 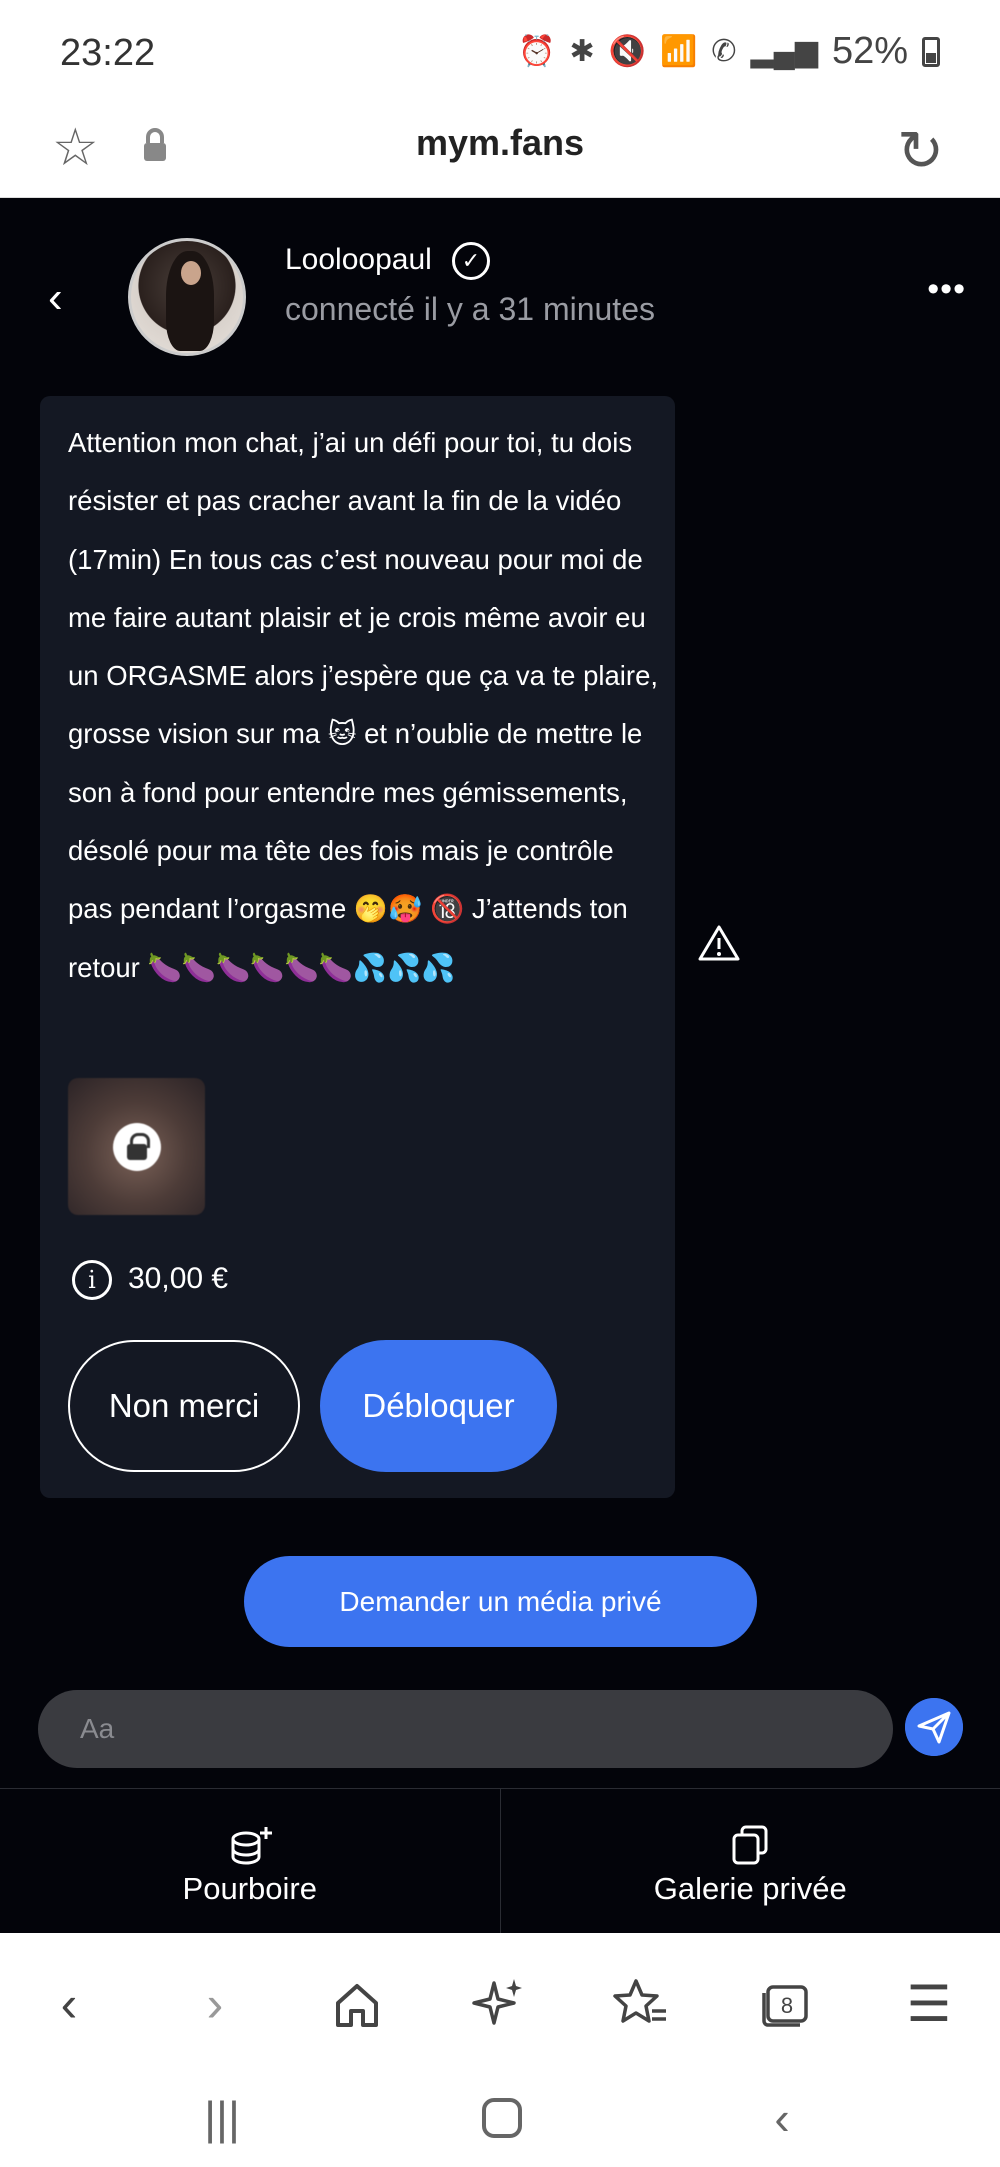 What do you see at coordinates (641, 2004) in the screenshot?
I see `bookmarks-icon` at bounding box center [641, 2004].